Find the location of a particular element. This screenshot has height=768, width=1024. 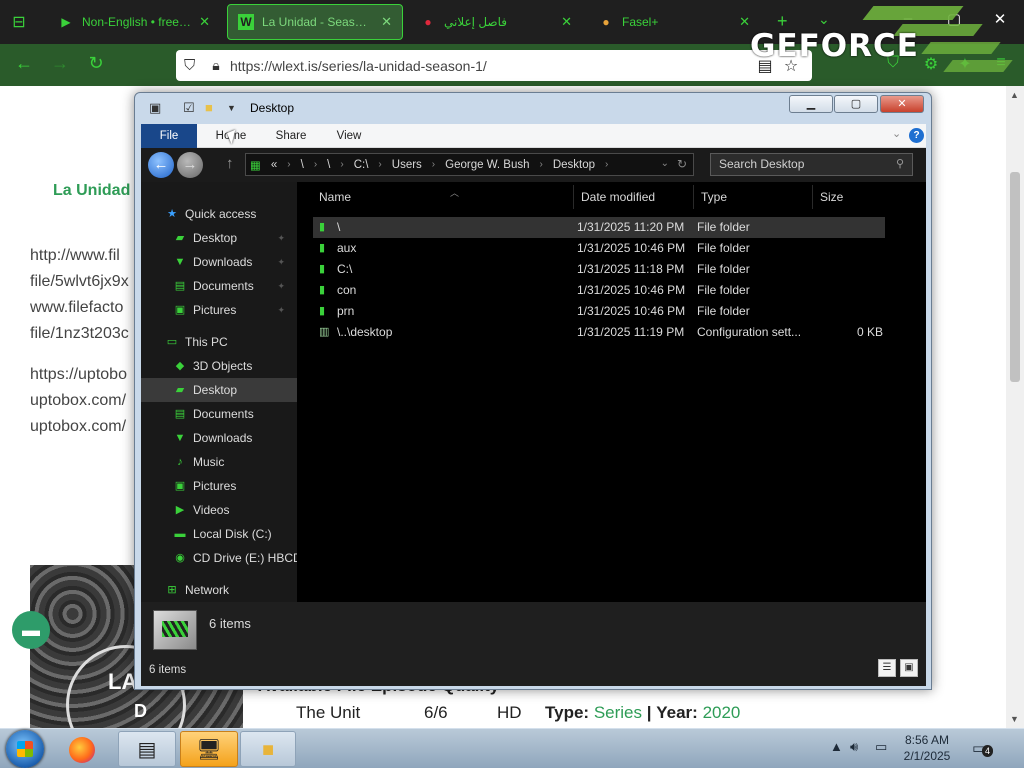

search-icon: ⚲ is located at coordinates (900, 164).